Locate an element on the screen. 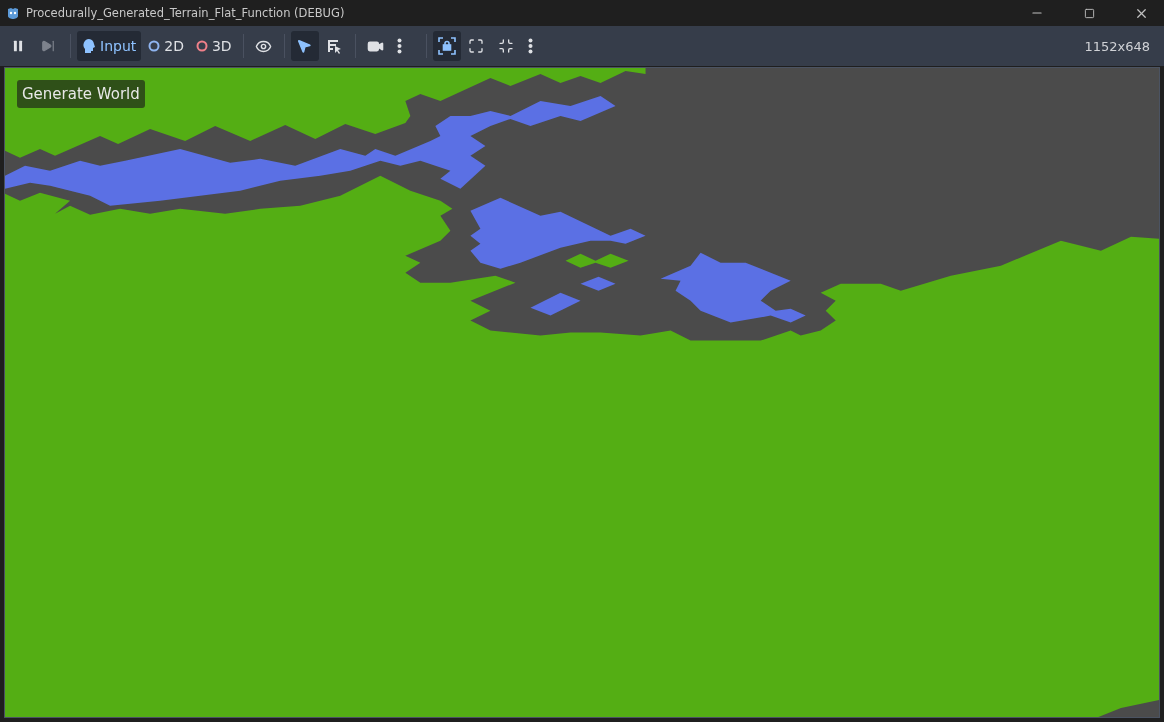  pause-icon is located at coordinates (18, 46).